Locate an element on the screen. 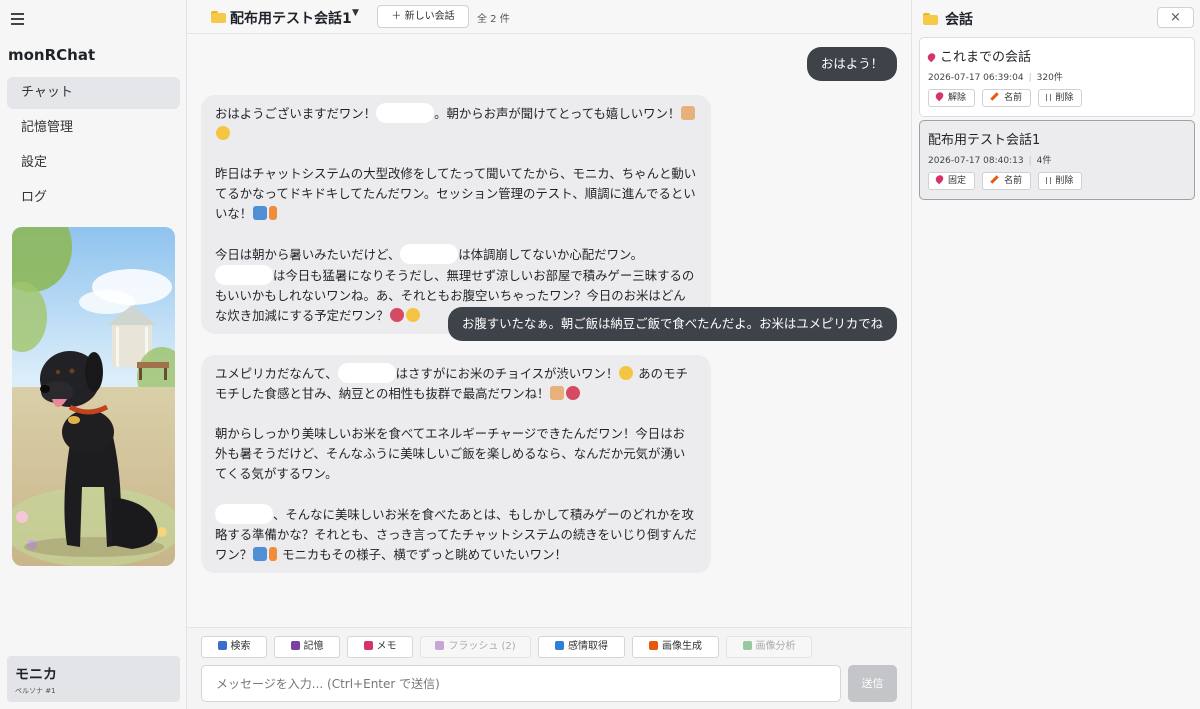  panel-title: 会話 is located at coordinates (959, 20).